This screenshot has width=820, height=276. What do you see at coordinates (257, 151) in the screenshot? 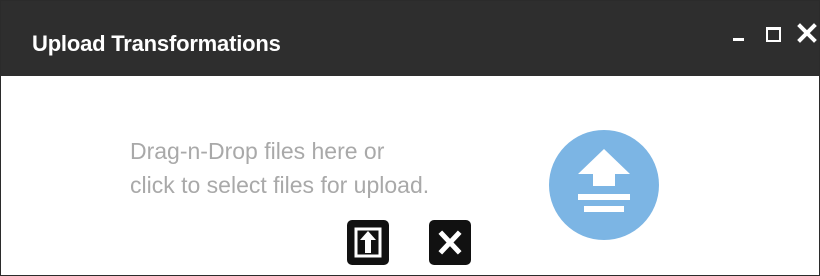
I see `dropzone-hint-line-1: Drag-n-Drop files here or` at bounding box center [257, 151].